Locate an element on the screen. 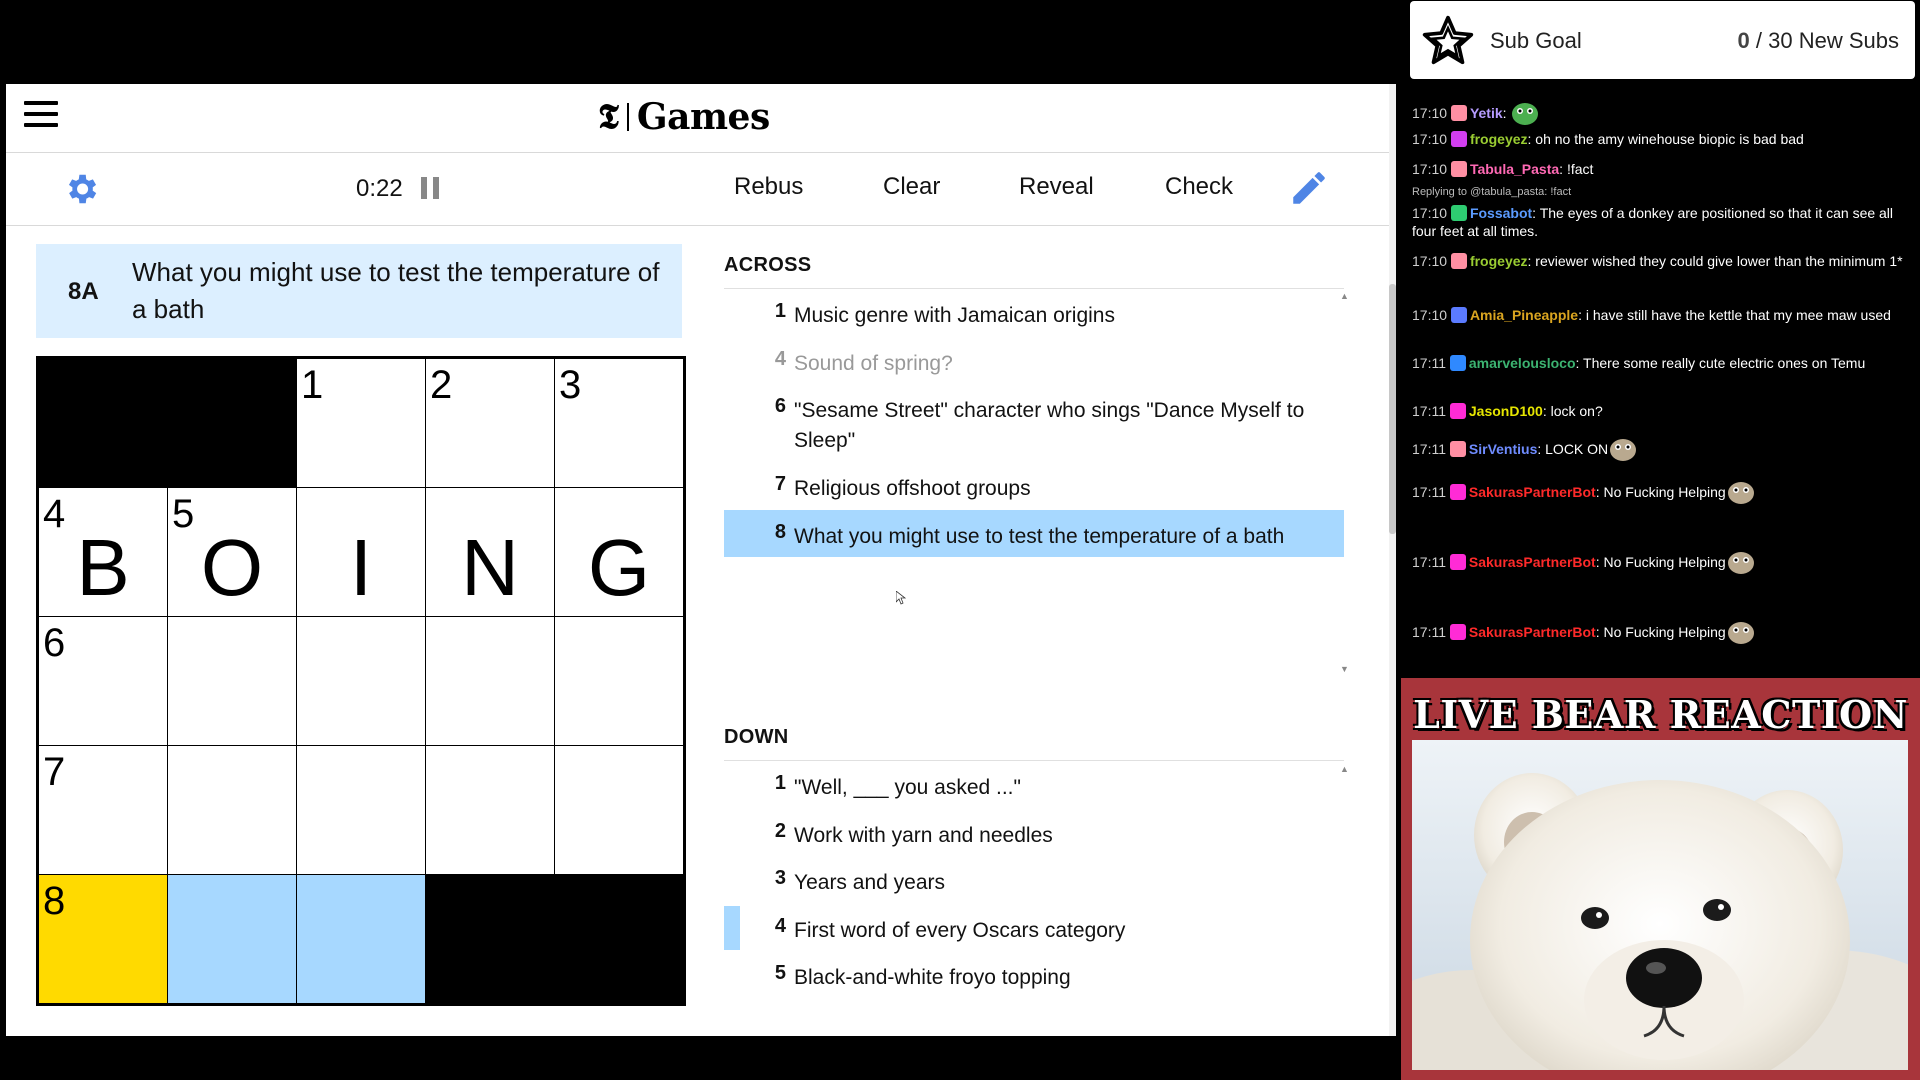 This screenshot has width=1920, height=1080. clue-text: Religious offshoot groups is located at coordinates (912, 489).